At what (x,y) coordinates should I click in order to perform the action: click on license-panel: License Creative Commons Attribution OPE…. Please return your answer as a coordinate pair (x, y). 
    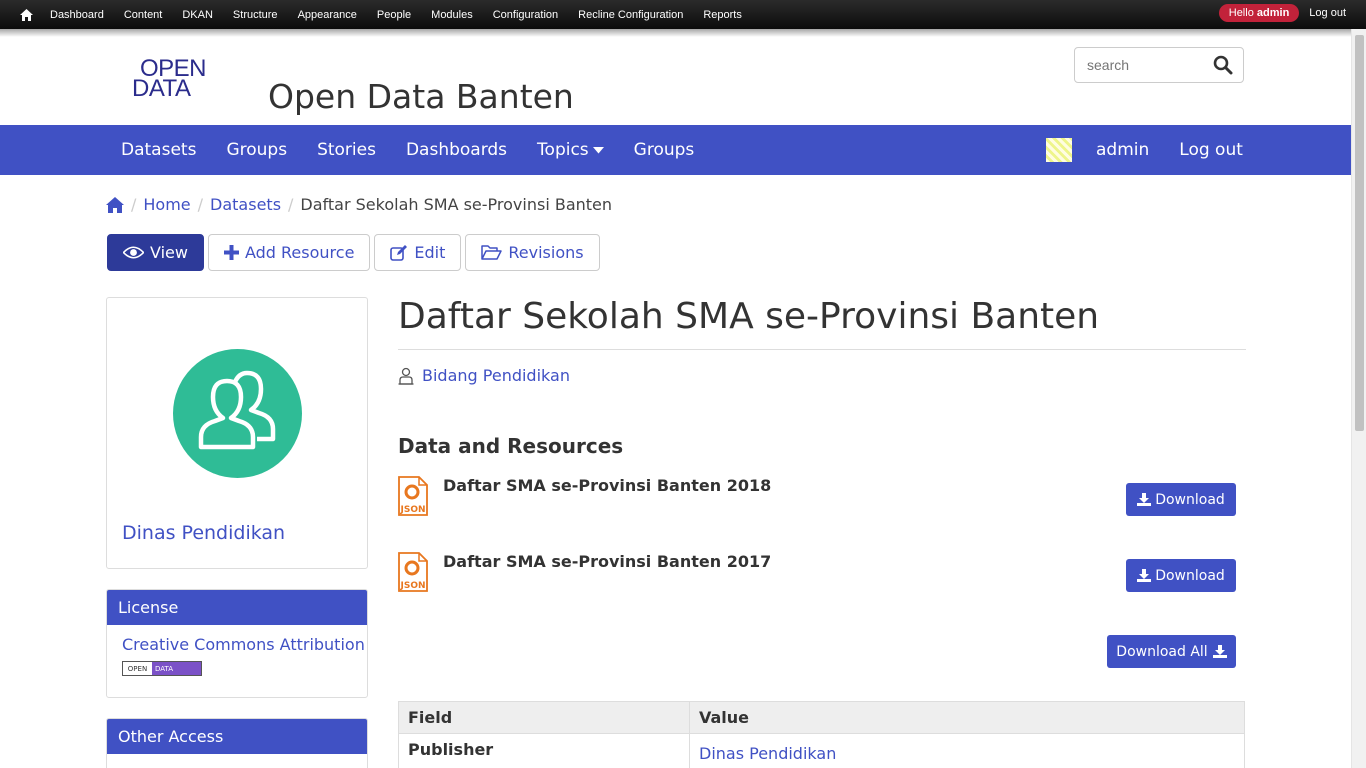
    Looking at the image, I should click on (237, 643).